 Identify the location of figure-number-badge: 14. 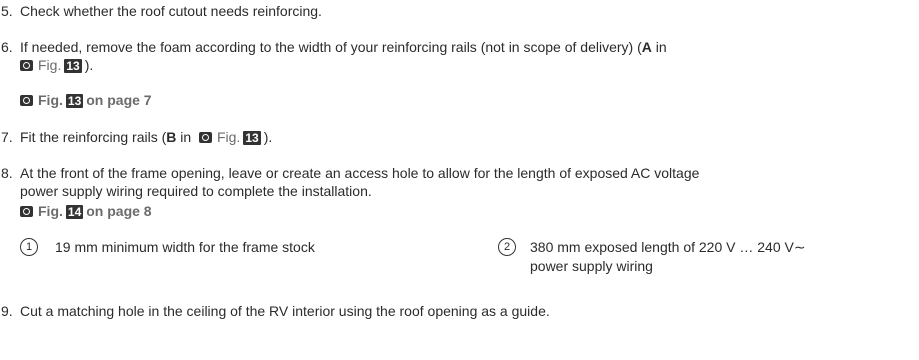
(74, 212).